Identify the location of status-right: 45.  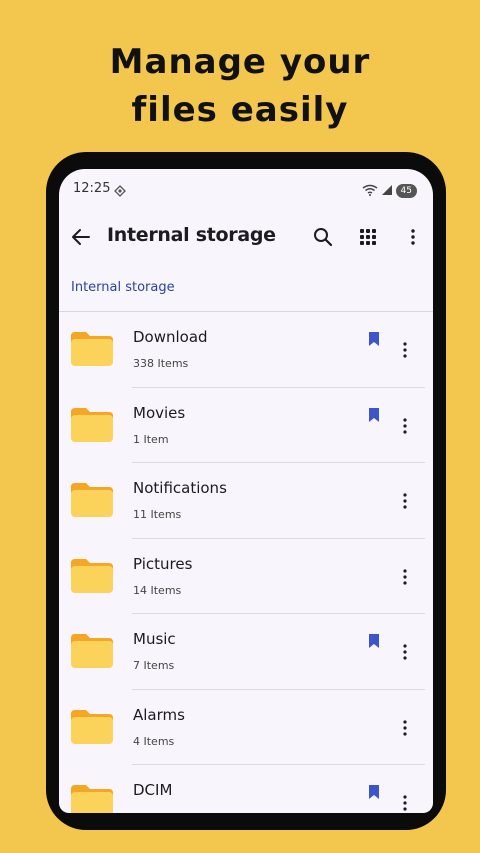
(389, 190).